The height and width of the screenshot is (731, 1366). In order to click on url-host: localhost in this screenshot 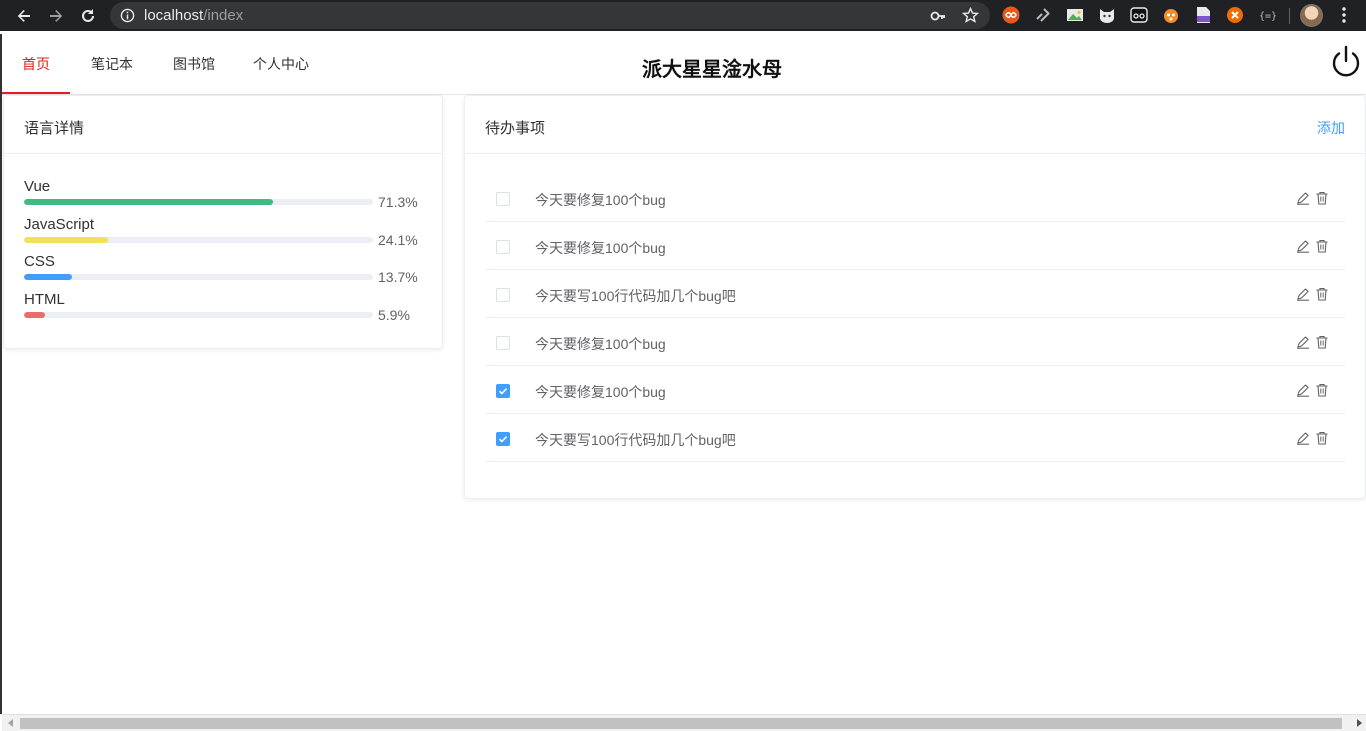, I will do `click(174, 15)`.